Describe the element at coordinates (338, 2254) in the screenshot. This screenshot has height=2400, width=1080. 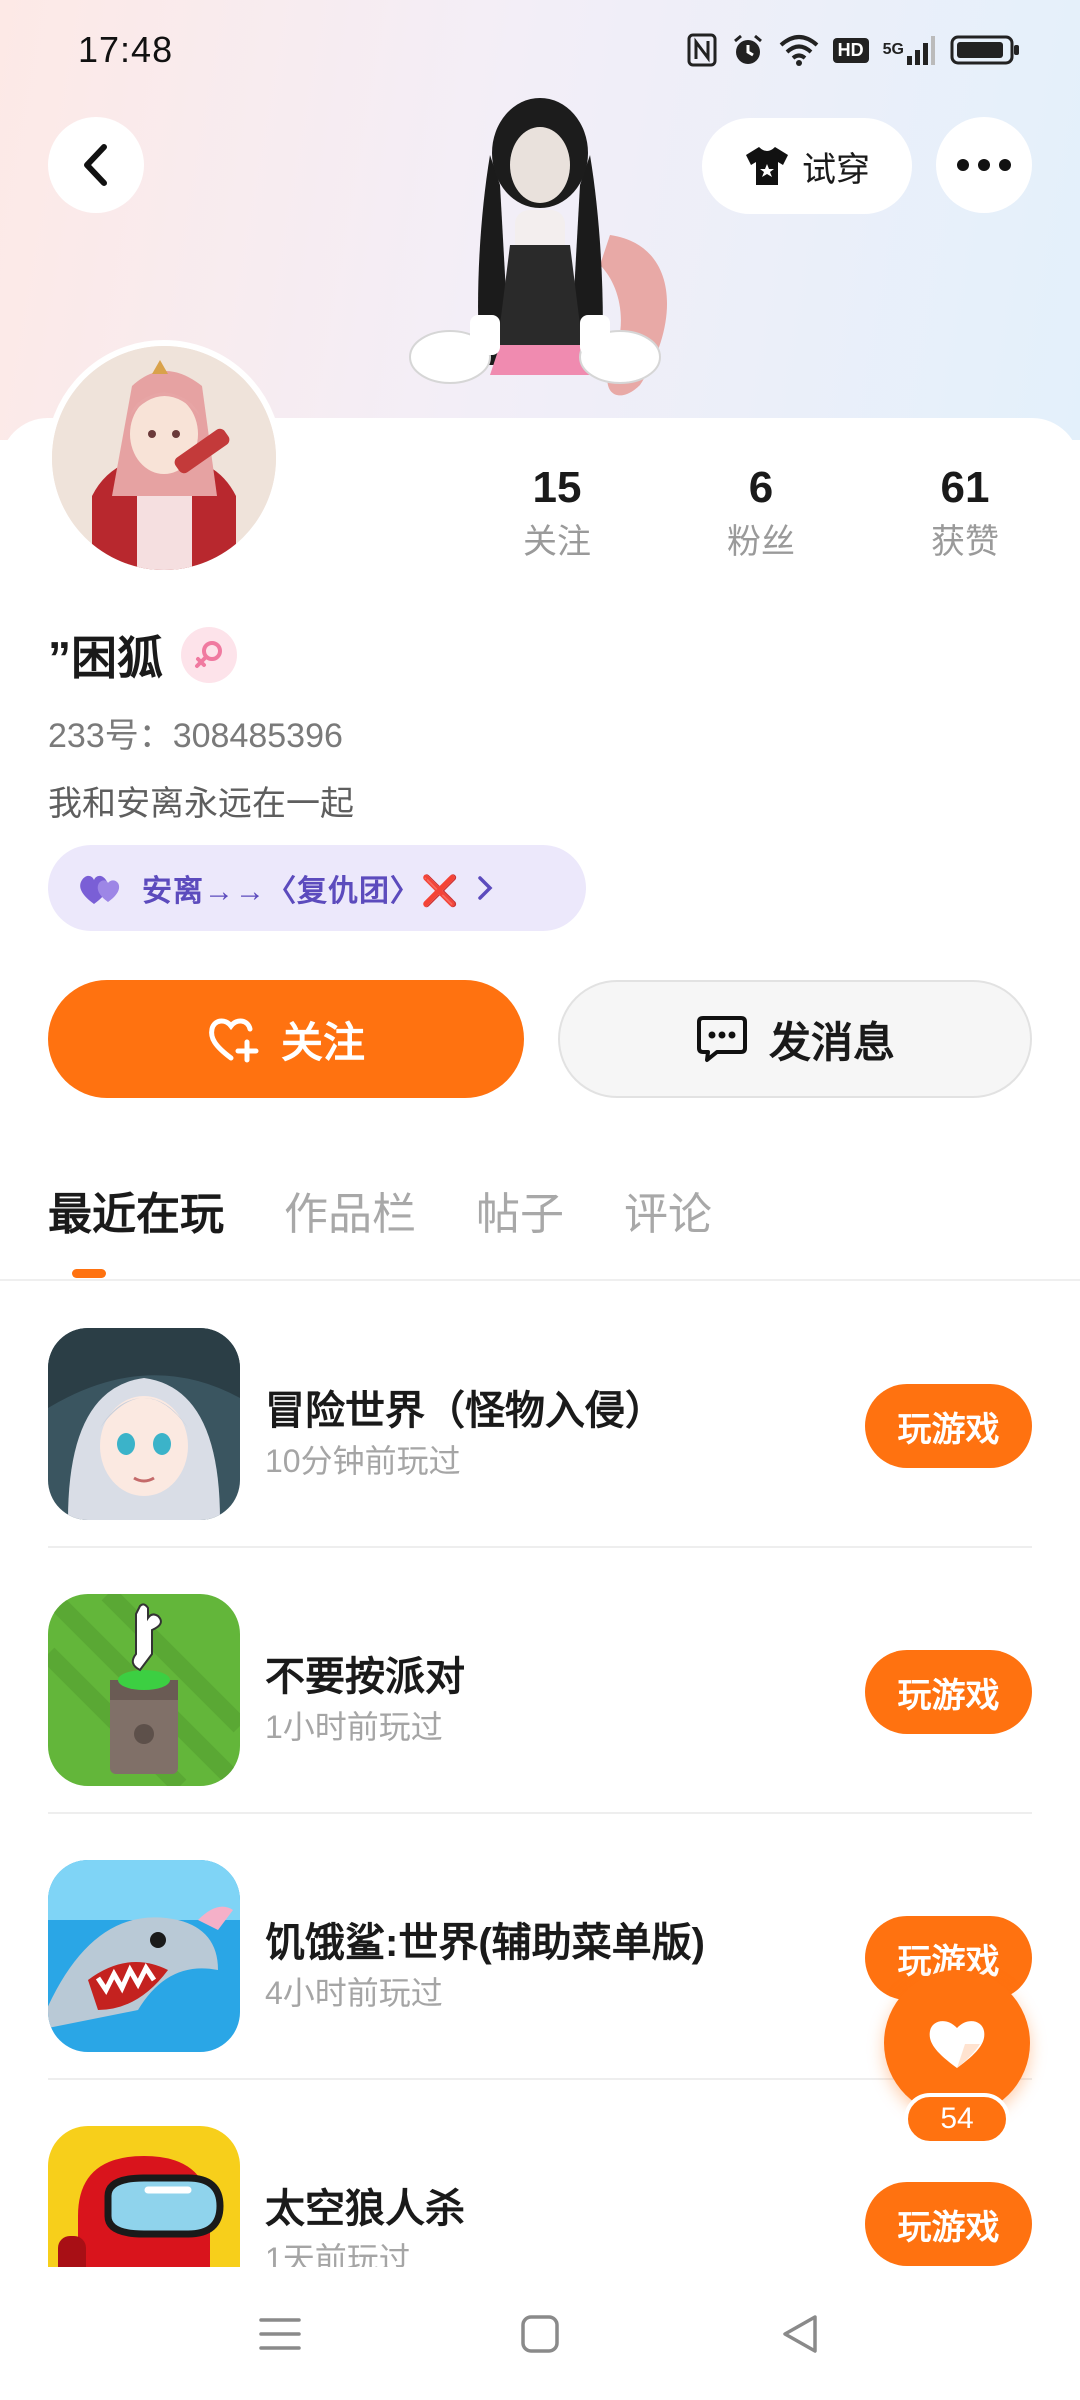
I see `game-last-played: 1天前玩过` at that location.